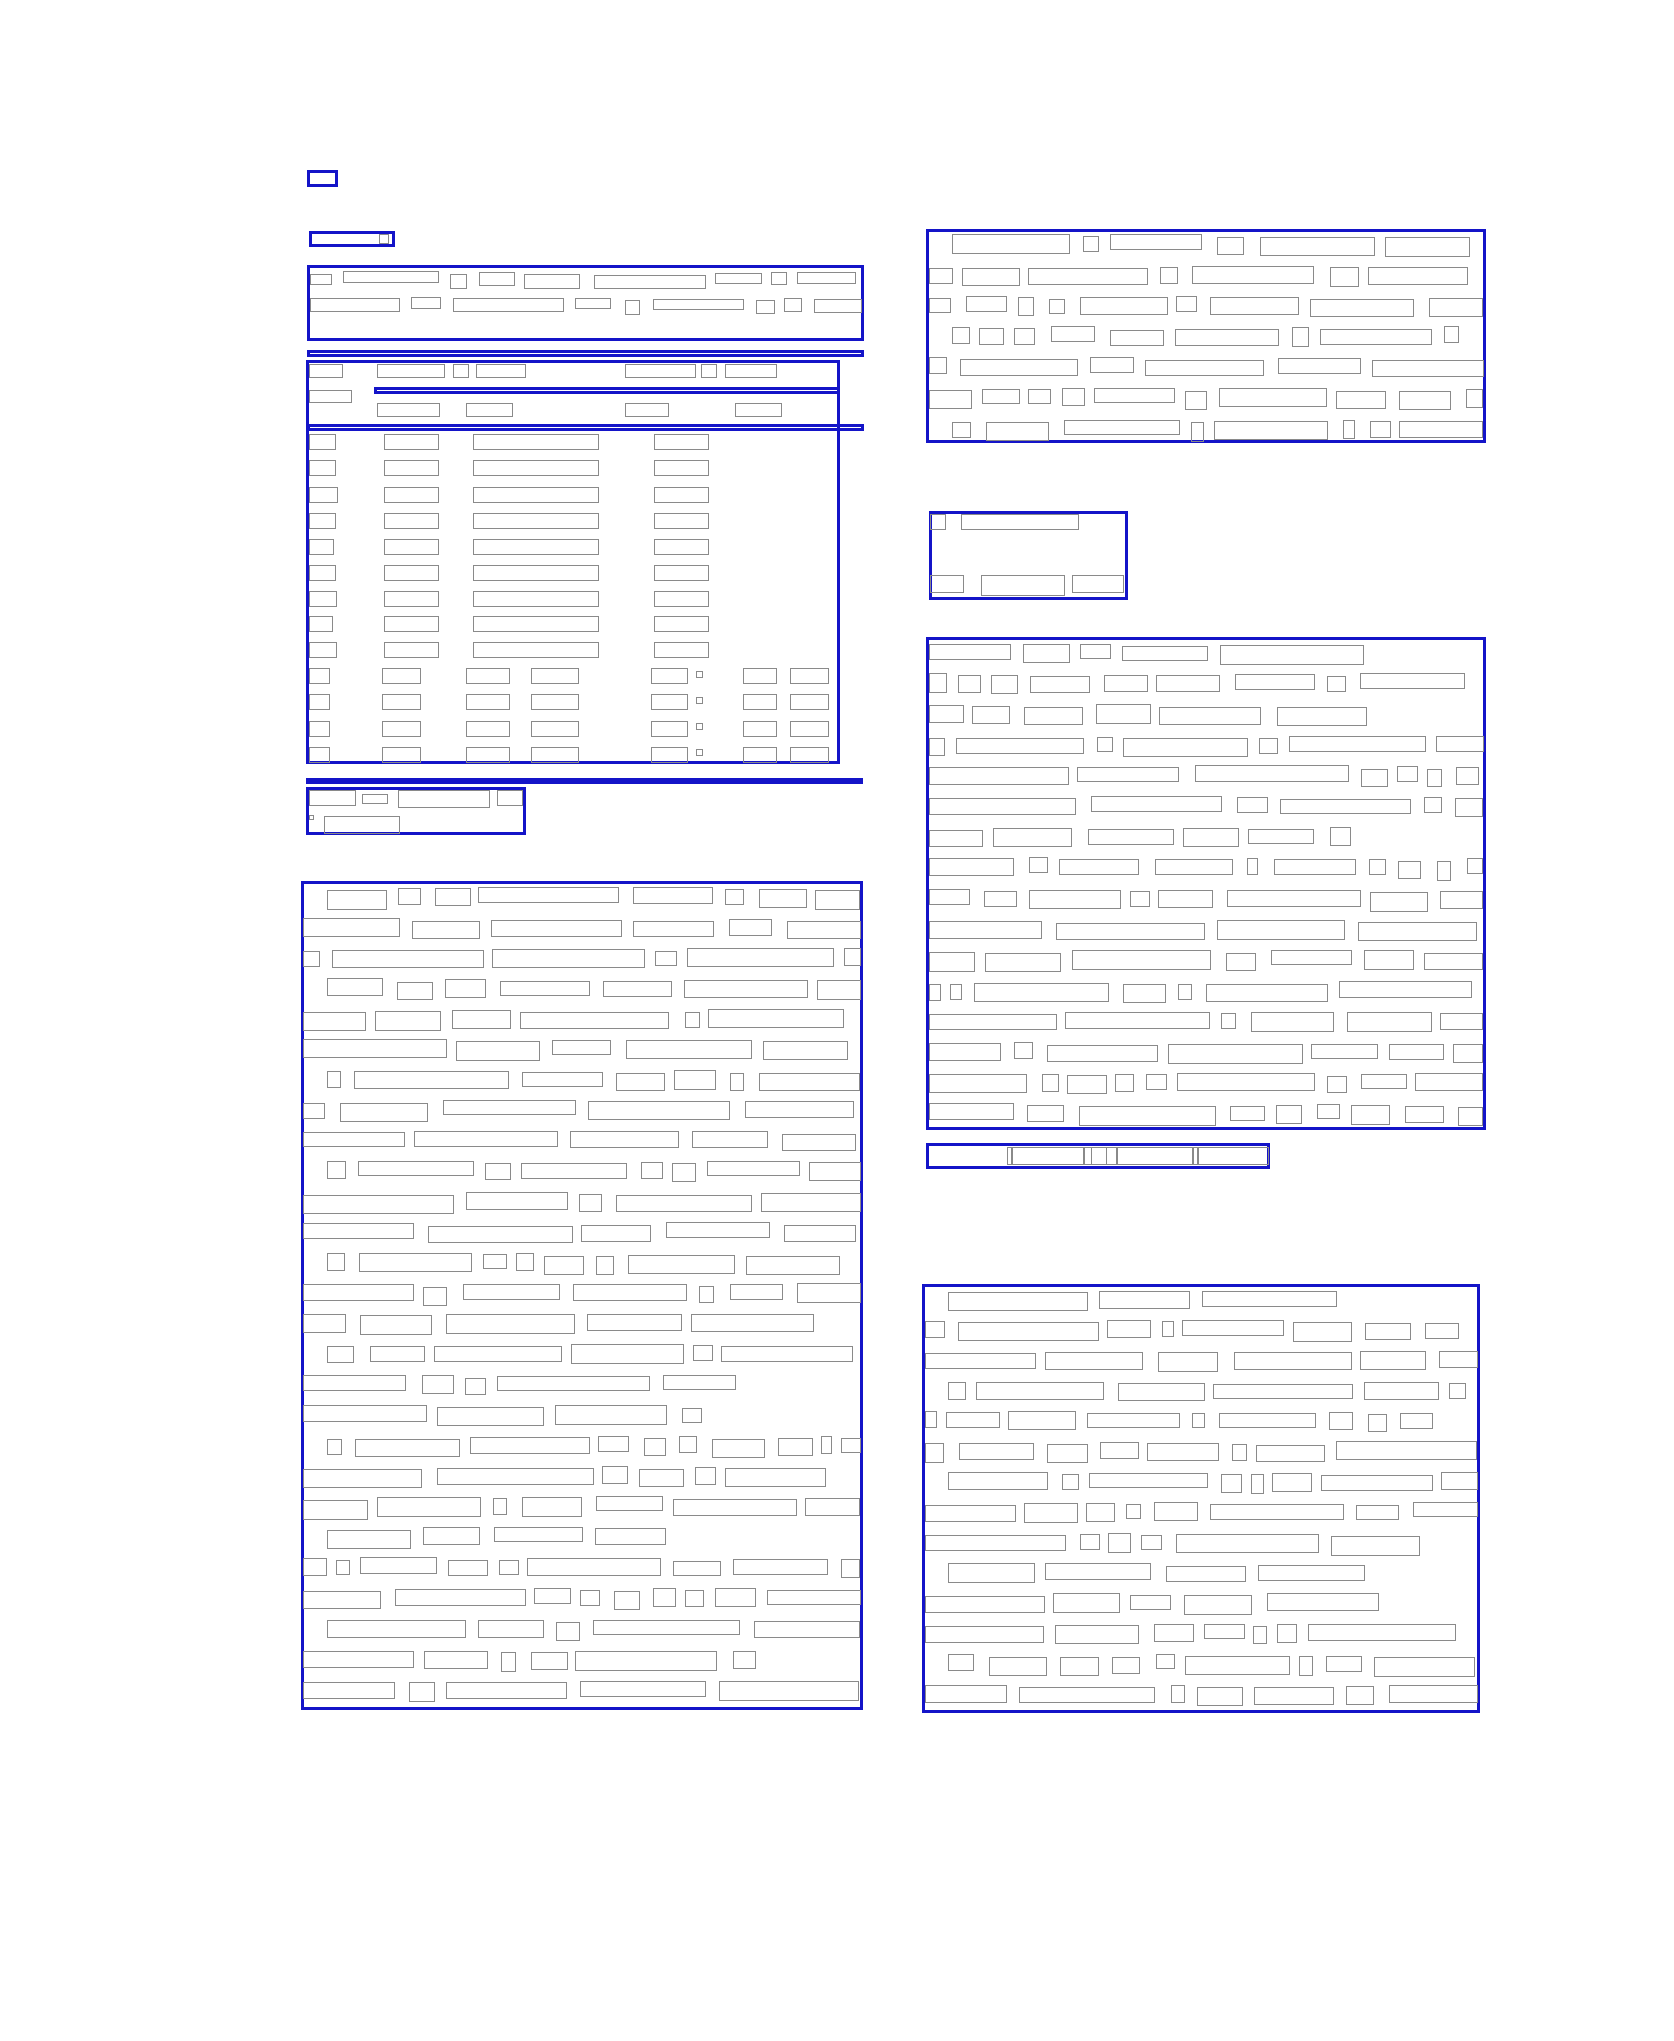 This screenshot has height=2041, width=1674. What do you see at coordinates (699, 752) in the screenshot?
I see `table-checkbox` at bounding box center [699, 752].